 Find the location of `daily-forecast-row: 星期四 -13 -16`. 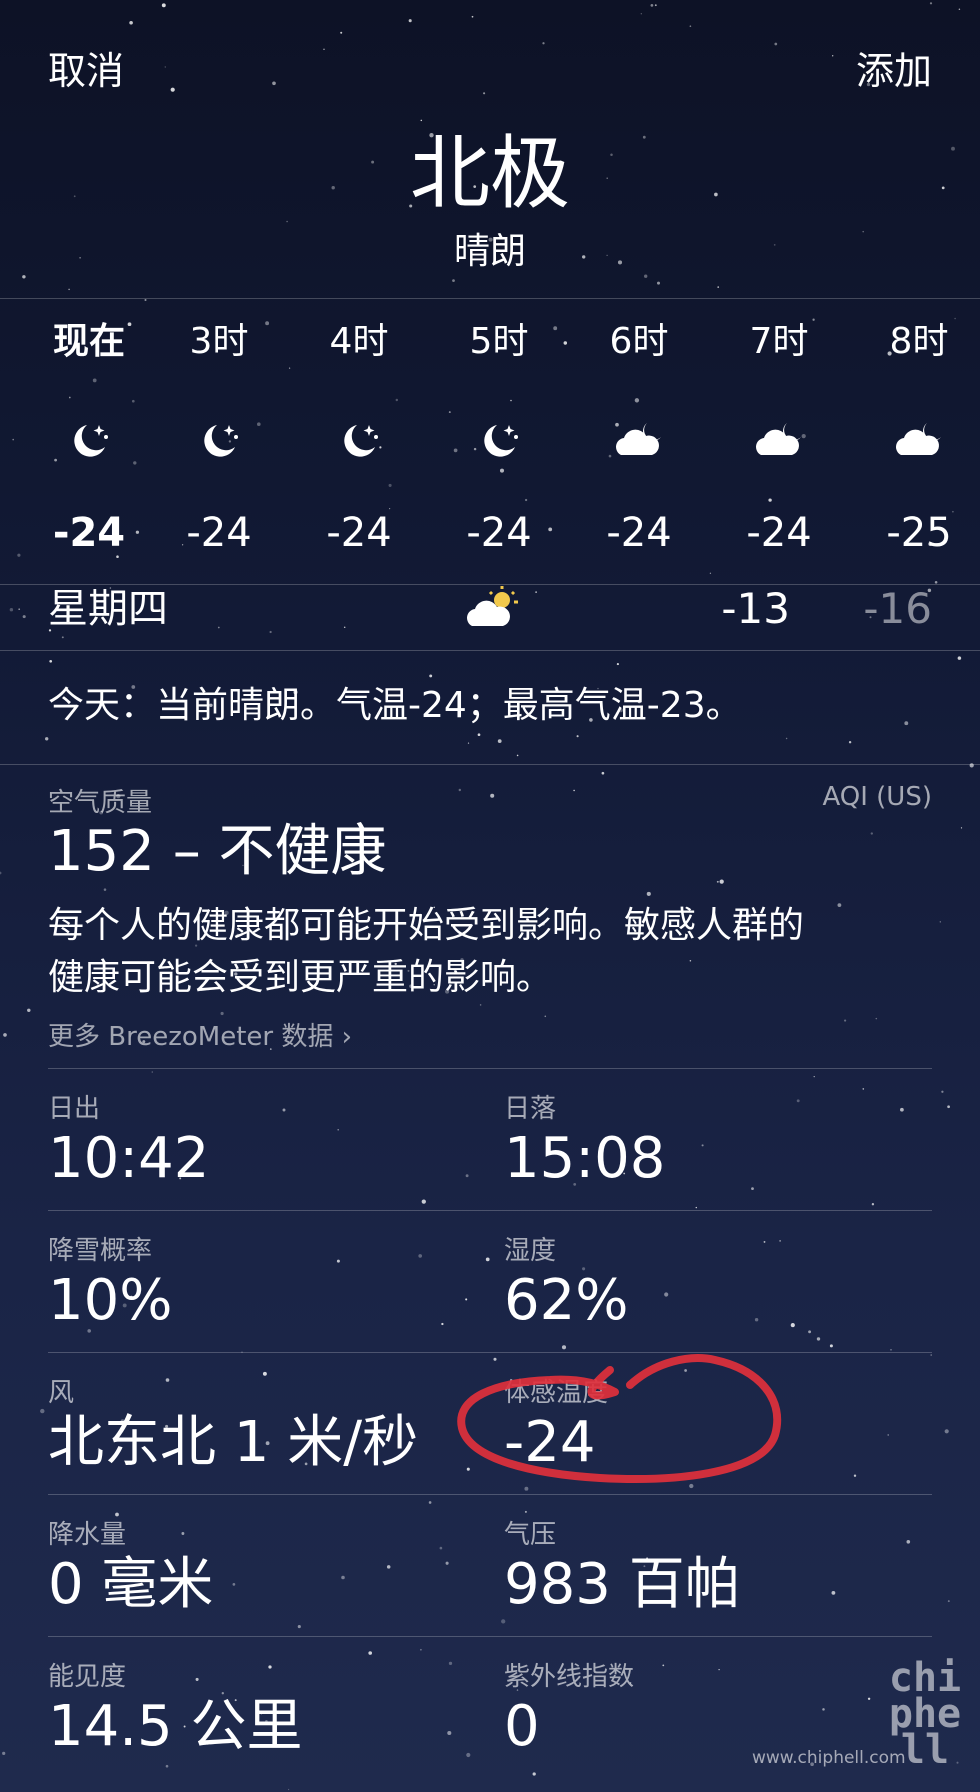

daily-forecast-row: 星期四 -13 -16 is located at coordinates (490, 616).